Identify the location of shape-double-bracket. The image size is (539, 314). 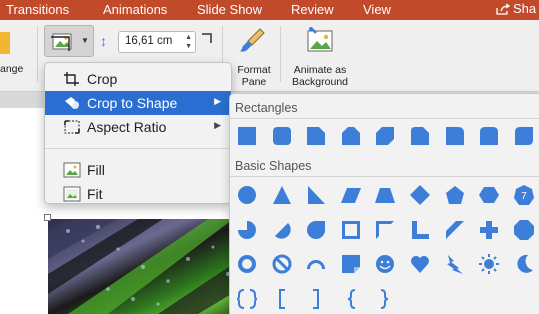
(247, 299).